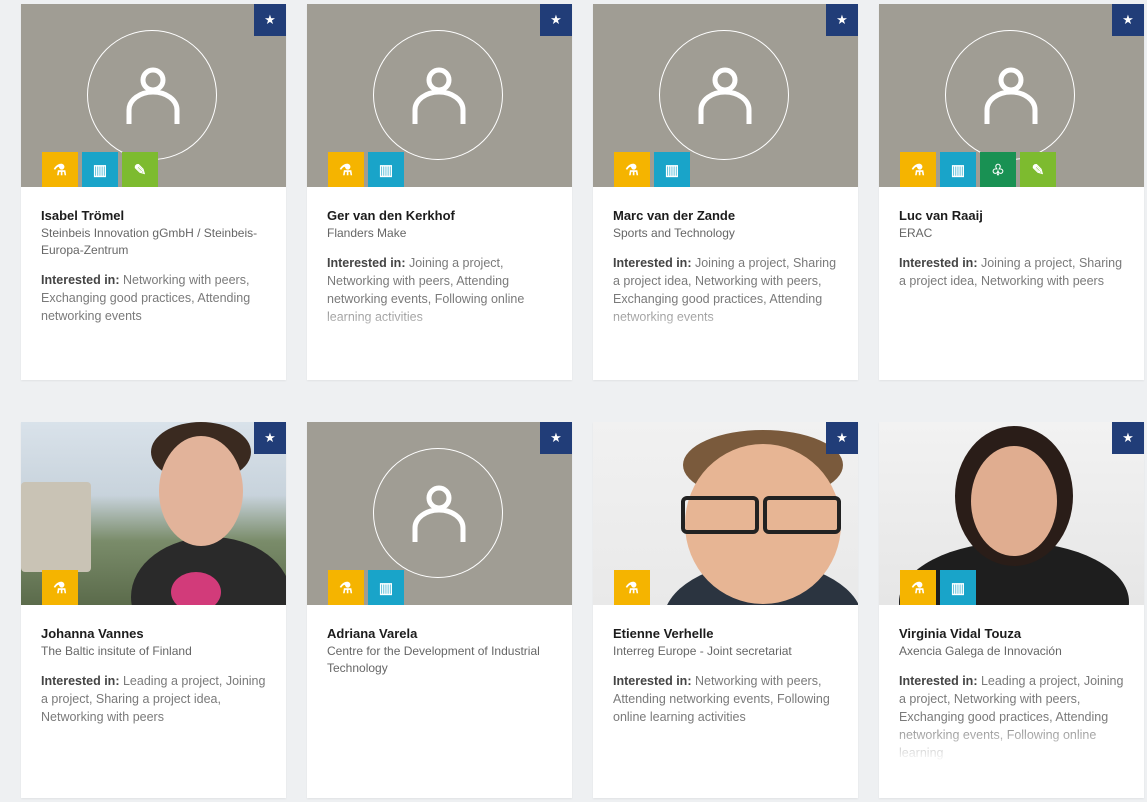 The height and width of the screenshot is (802, 1147). Describe the element at coordinates (196, 588) in the screenshot. I see `collar-shape` at that location.